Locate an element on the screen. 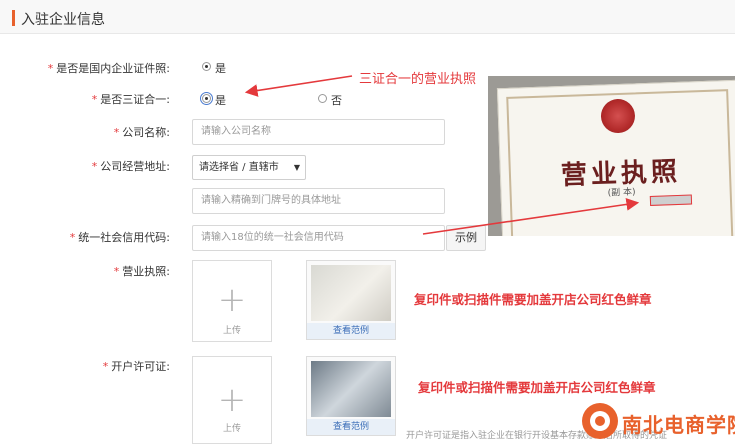  three-in-one-no-label: 否 is located at coordinates (336, 100).